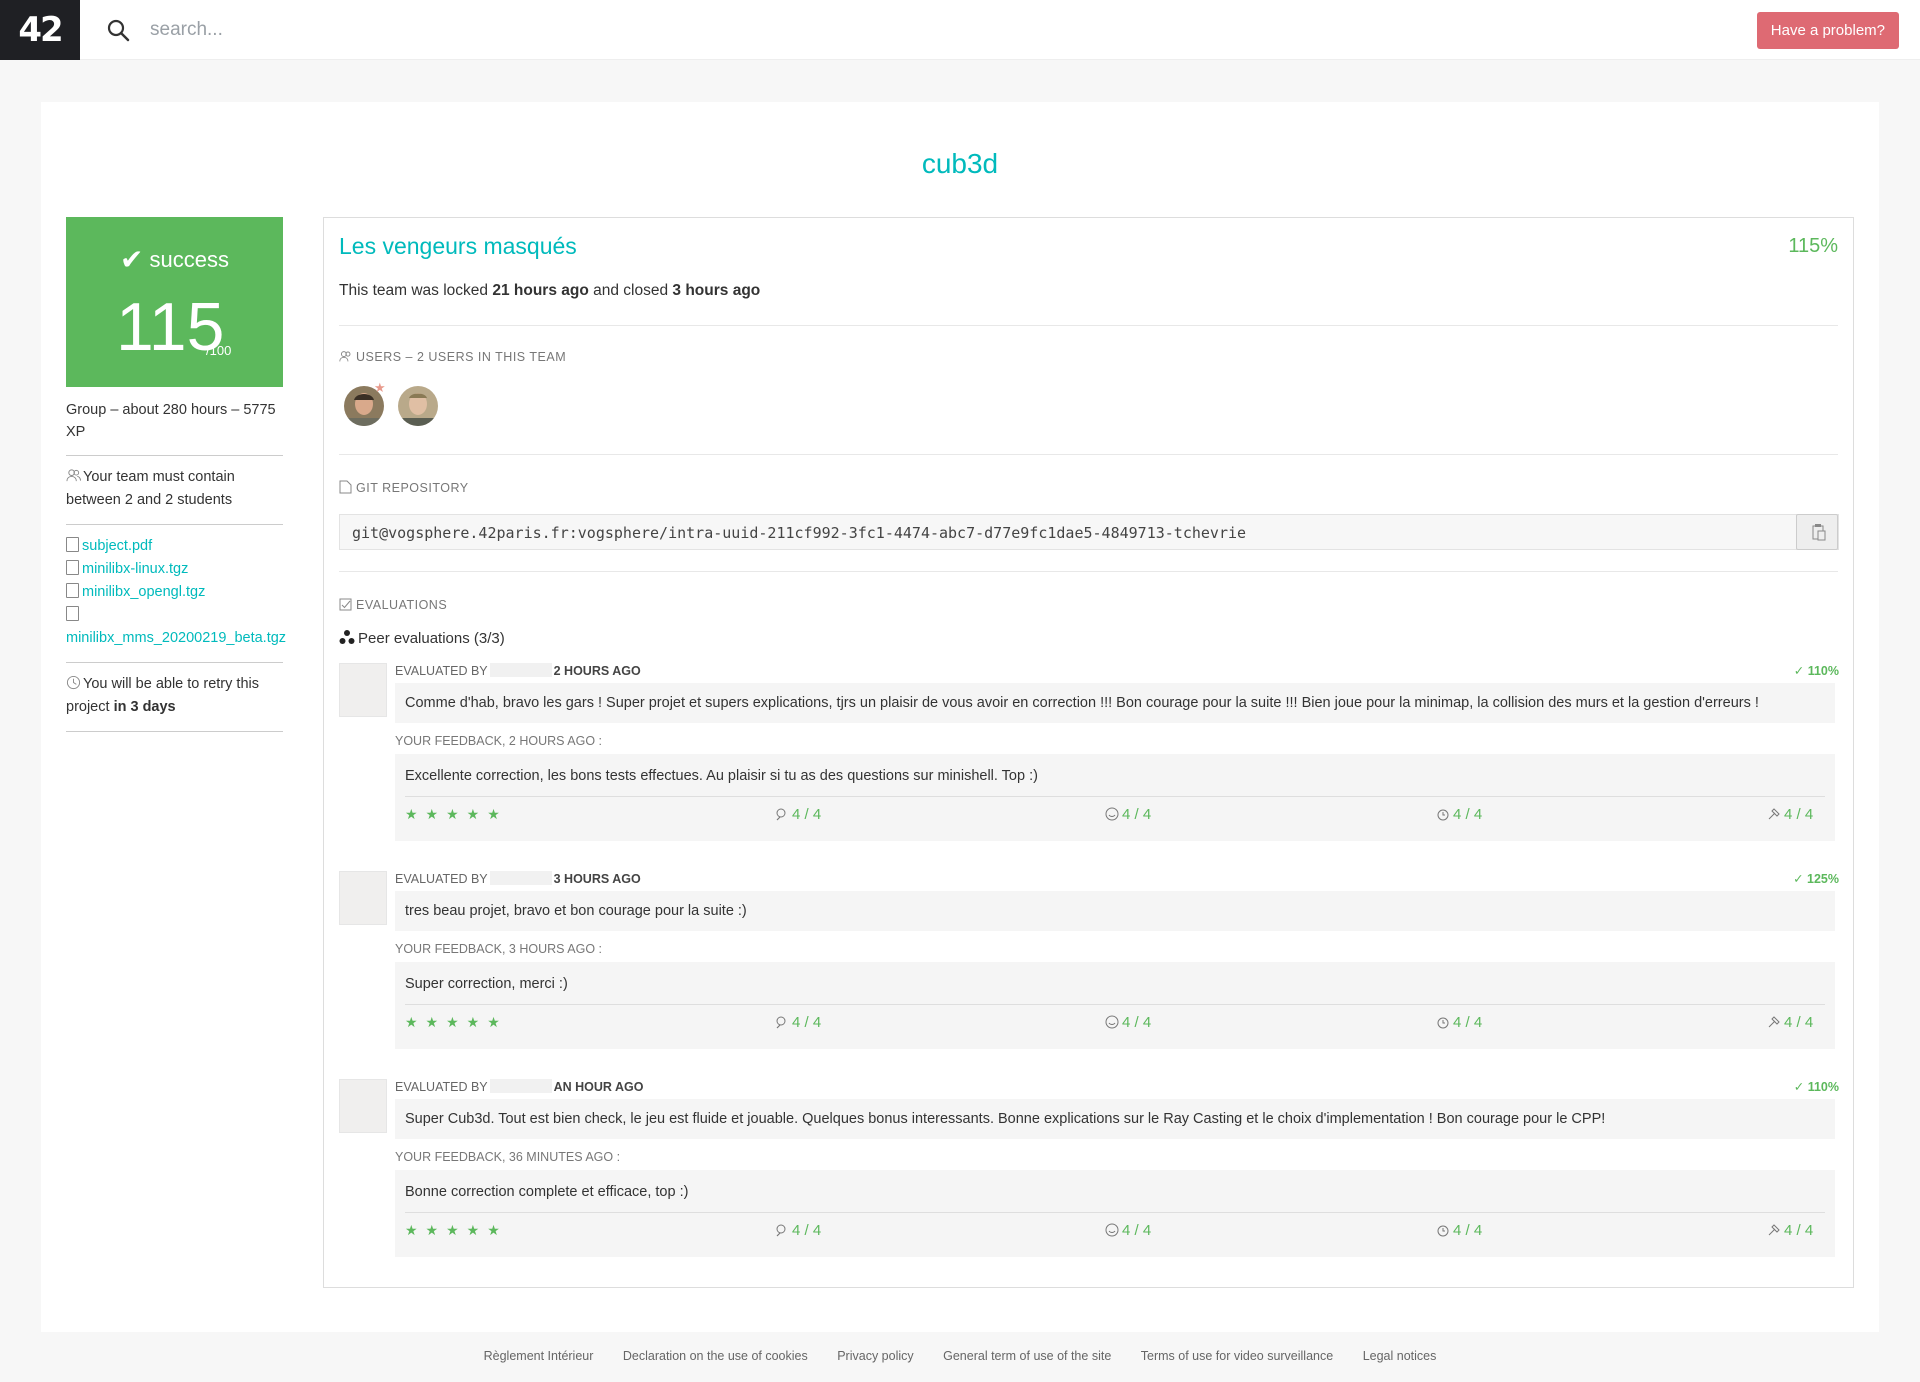 The width and height of the screenshot is (1920, 1382). I want to click on magnifier-user-icon, so click(781, 814).